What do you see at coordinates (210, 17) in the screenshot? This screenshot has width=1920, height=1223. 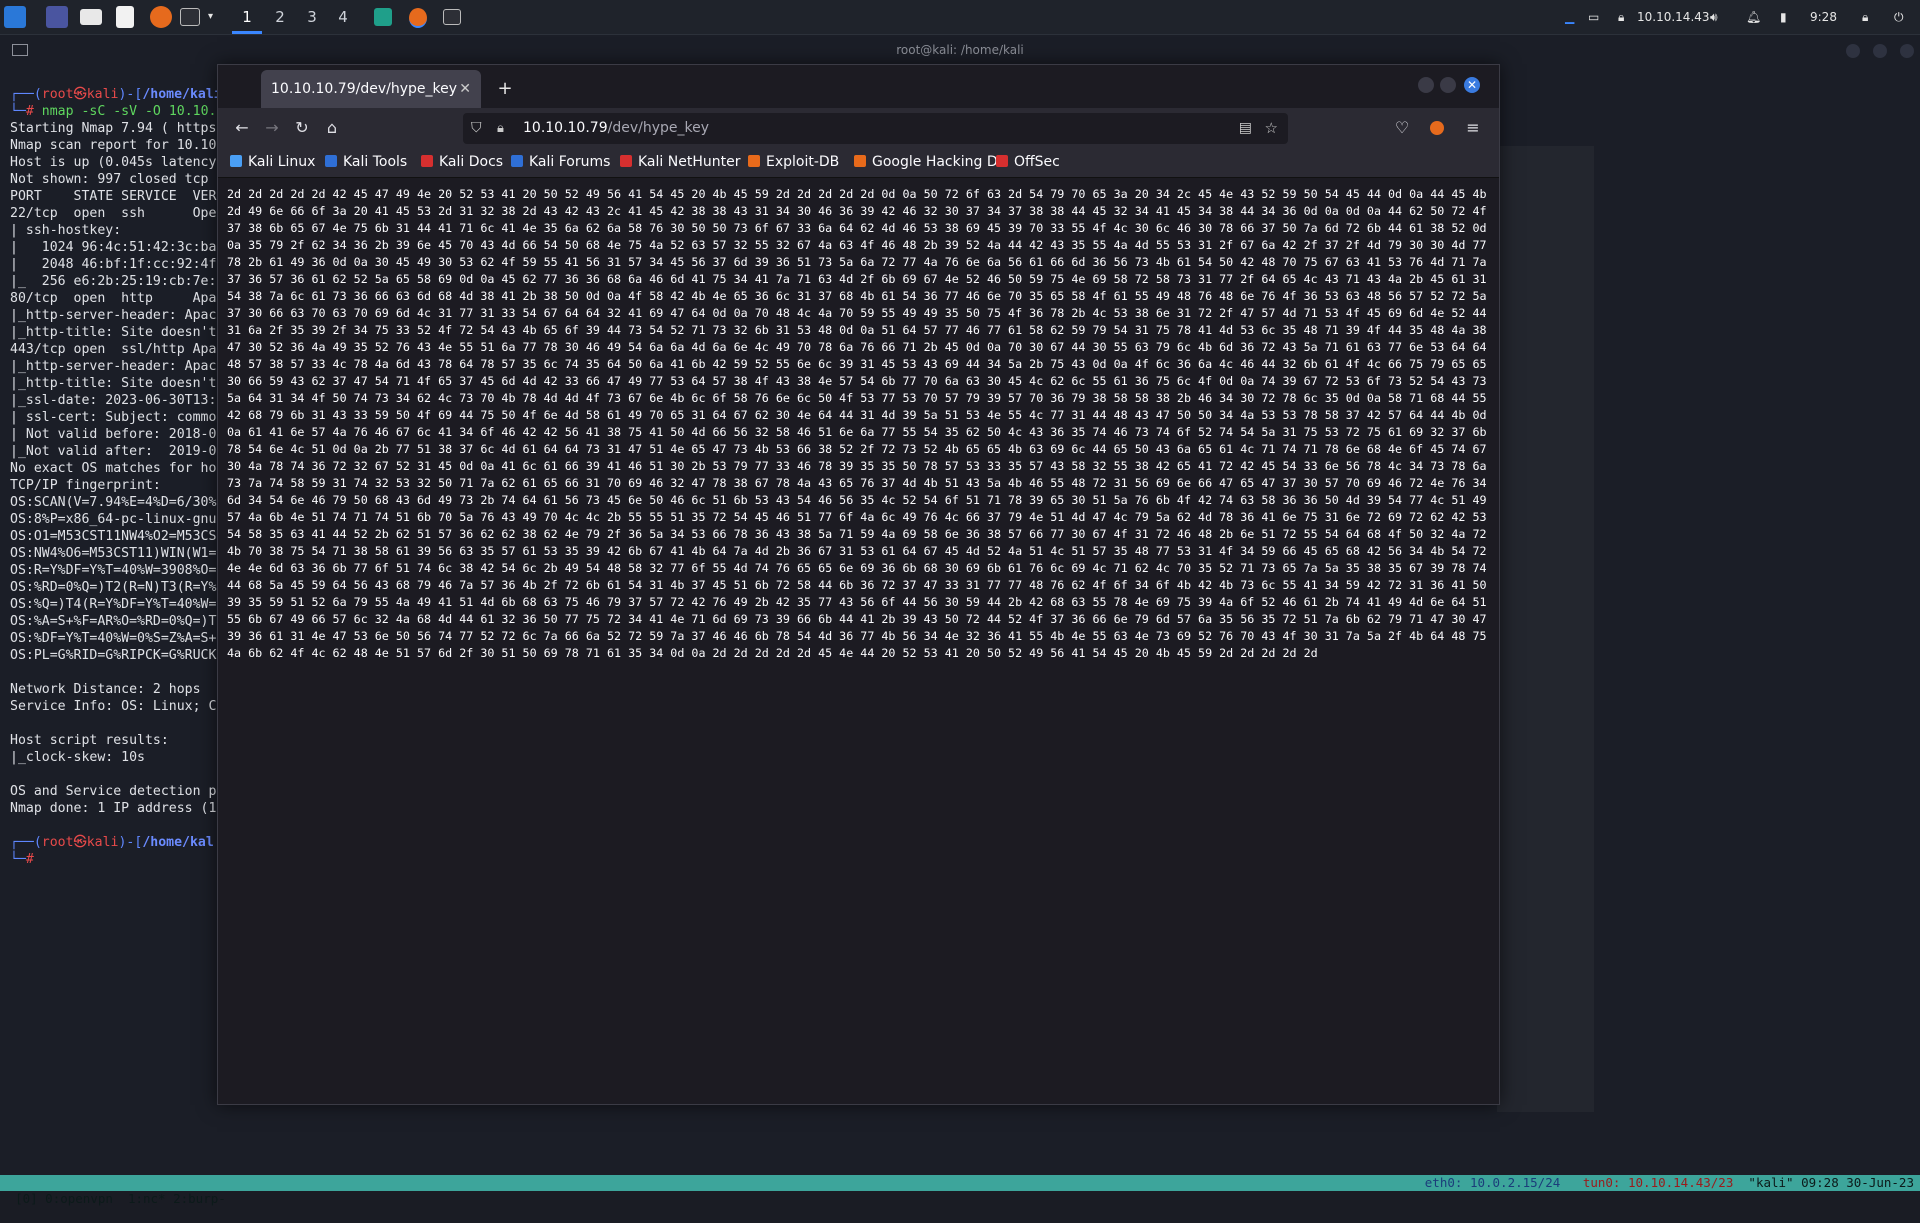 I see `chevron-down-icon: ▾` at bounding box center [210, 17].